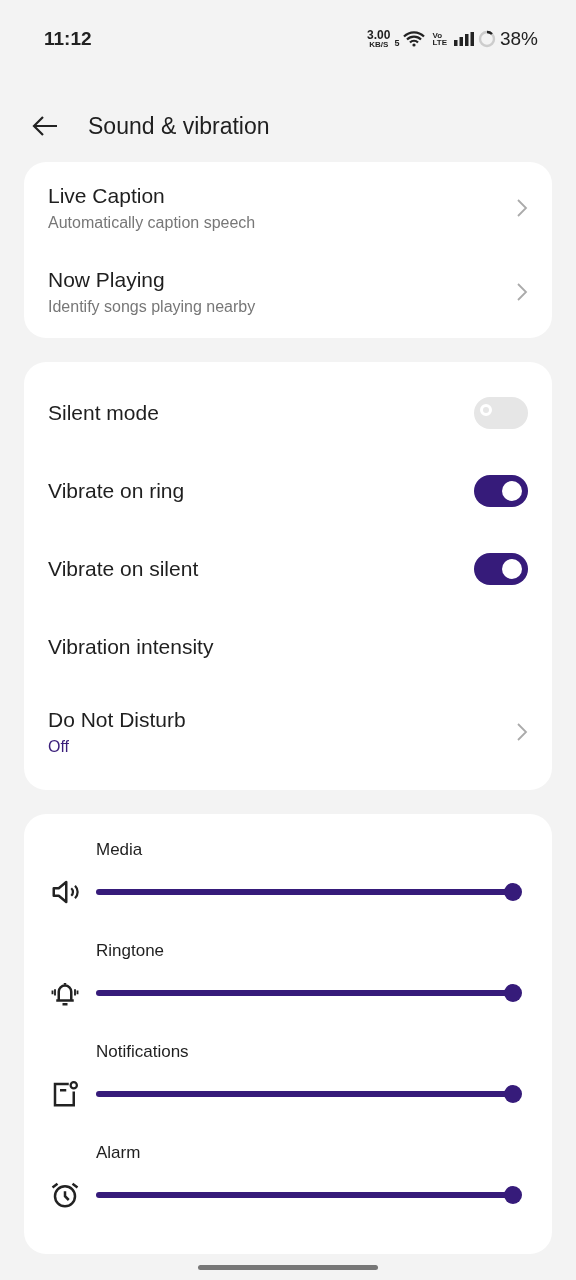 This screenshot has width=576, height=1280. What do you see at coordinates (152, 223) in the screenshot?
I see `item-subtitle: Automatically caption speech` at bounding box center [152, 223].